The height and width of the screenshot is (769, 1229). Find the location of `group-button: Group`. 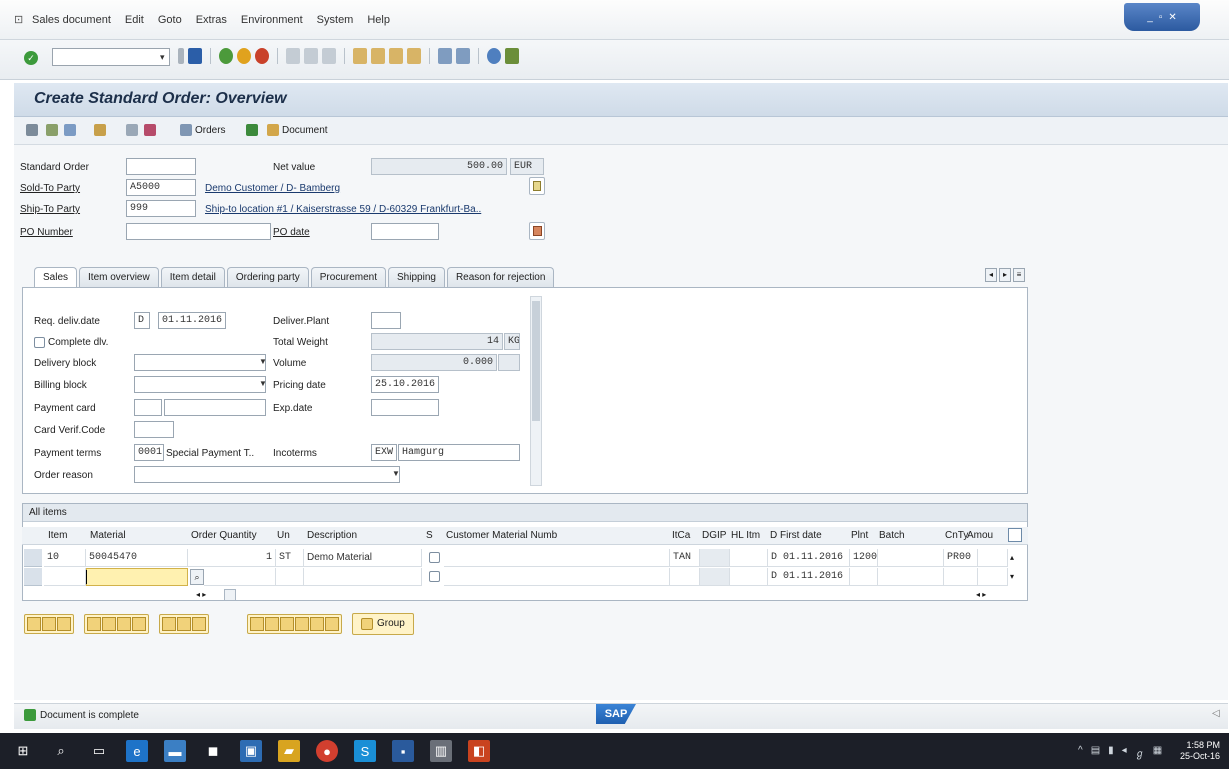

group-button: Group is located at coordinates (383, 624).